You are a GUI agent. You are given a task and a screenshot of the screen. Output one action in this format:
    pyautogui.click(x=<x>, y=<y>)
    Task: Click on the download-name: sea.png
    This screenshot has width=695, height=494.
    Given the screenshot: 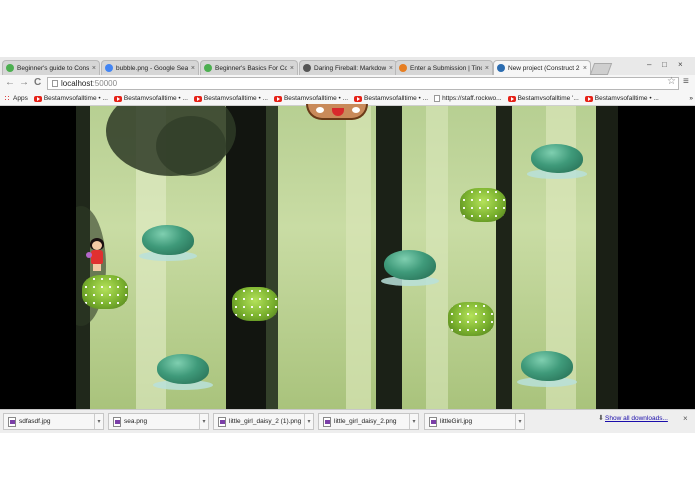 What is the action you would take?
    pyautogui.click(x=136, y=421)
    